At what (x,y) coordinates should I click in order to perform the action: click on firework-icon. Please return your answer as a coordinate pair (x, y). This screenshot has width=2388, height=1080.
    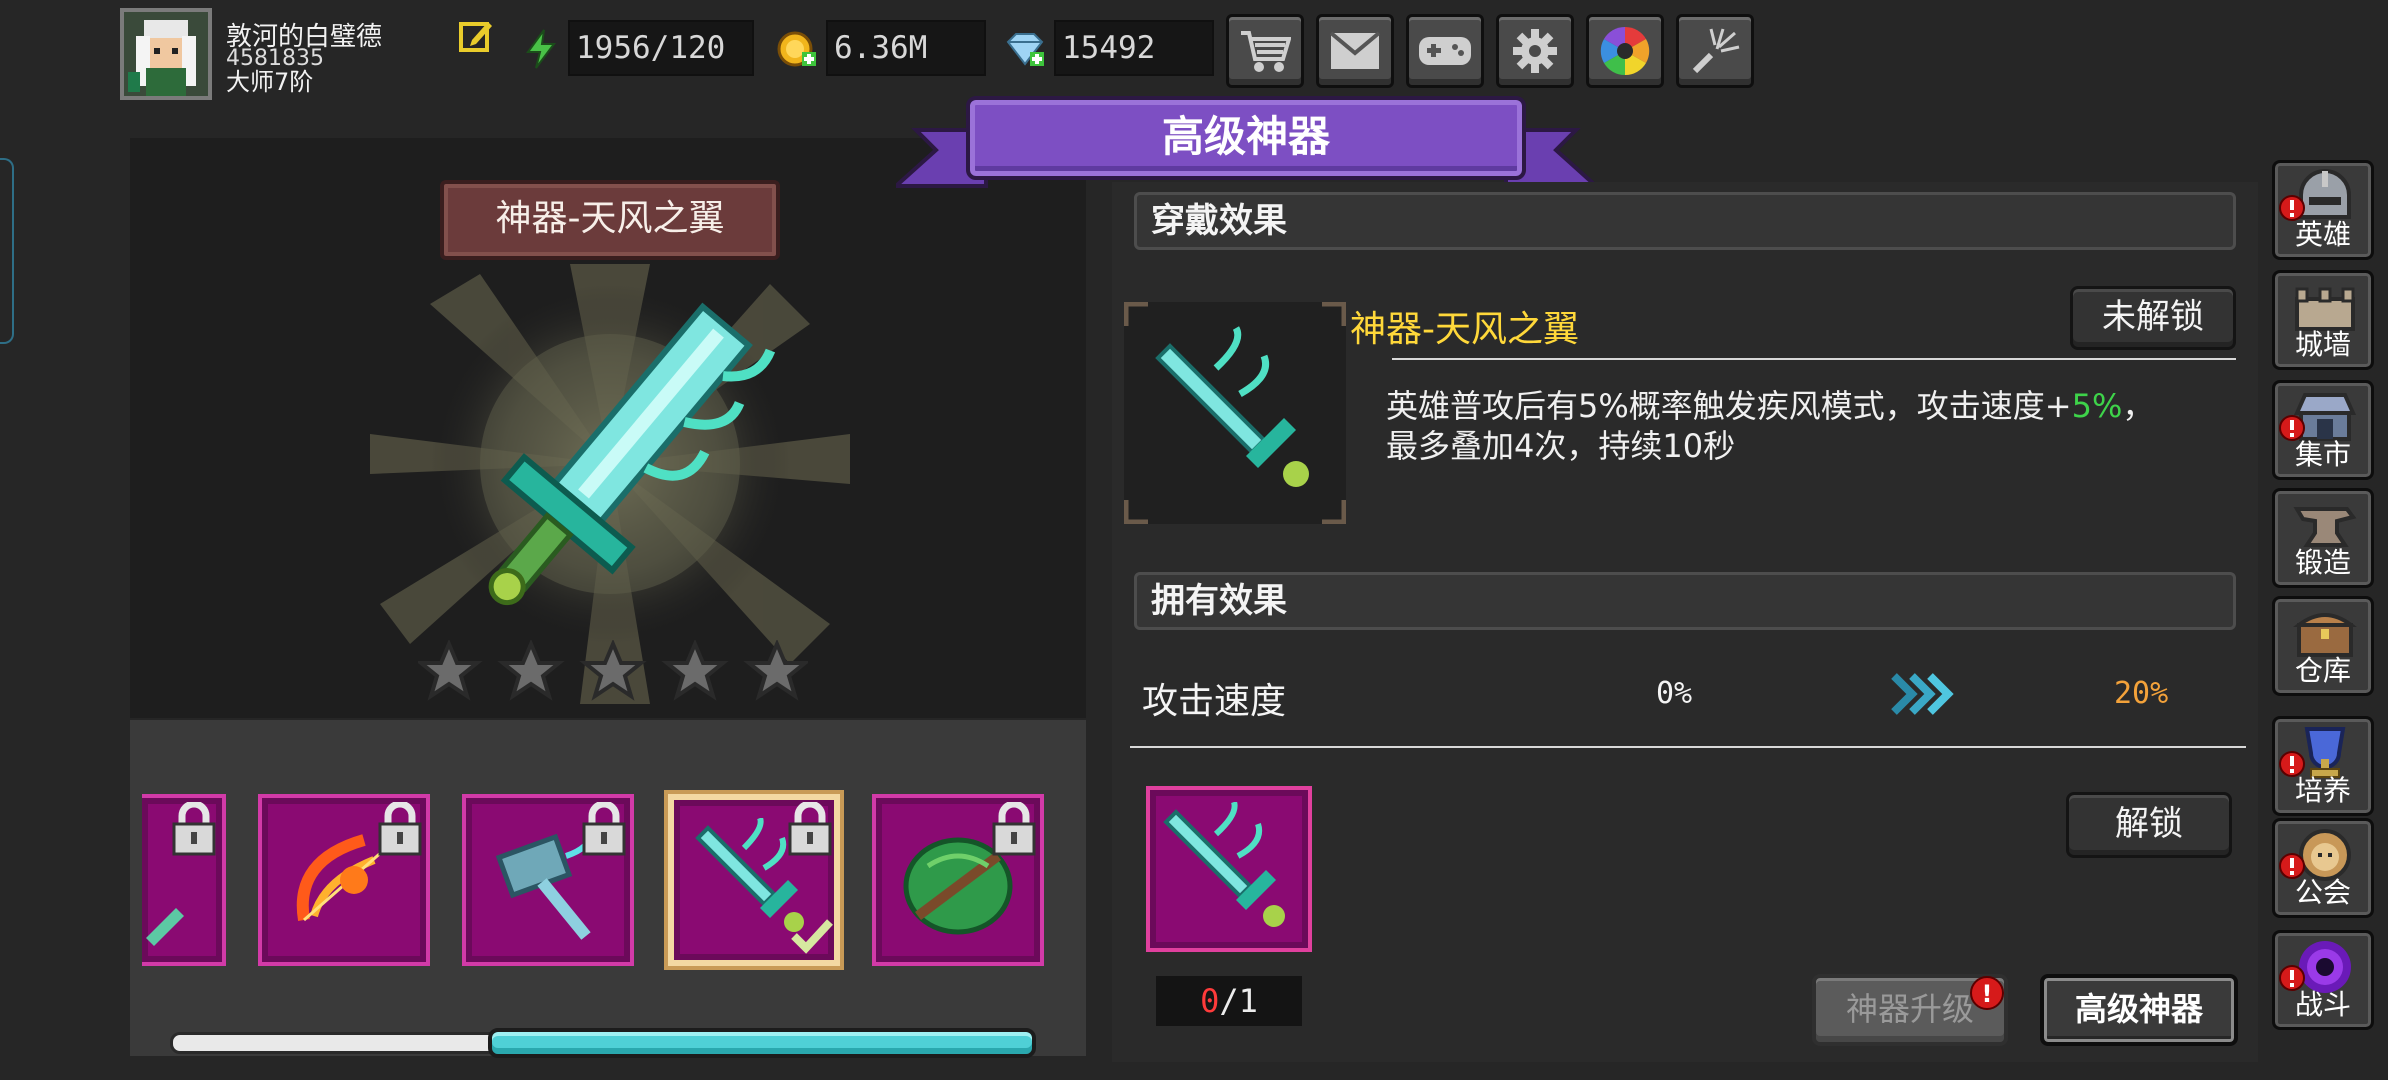
    Looking at the image, I should click on (1716, 51).